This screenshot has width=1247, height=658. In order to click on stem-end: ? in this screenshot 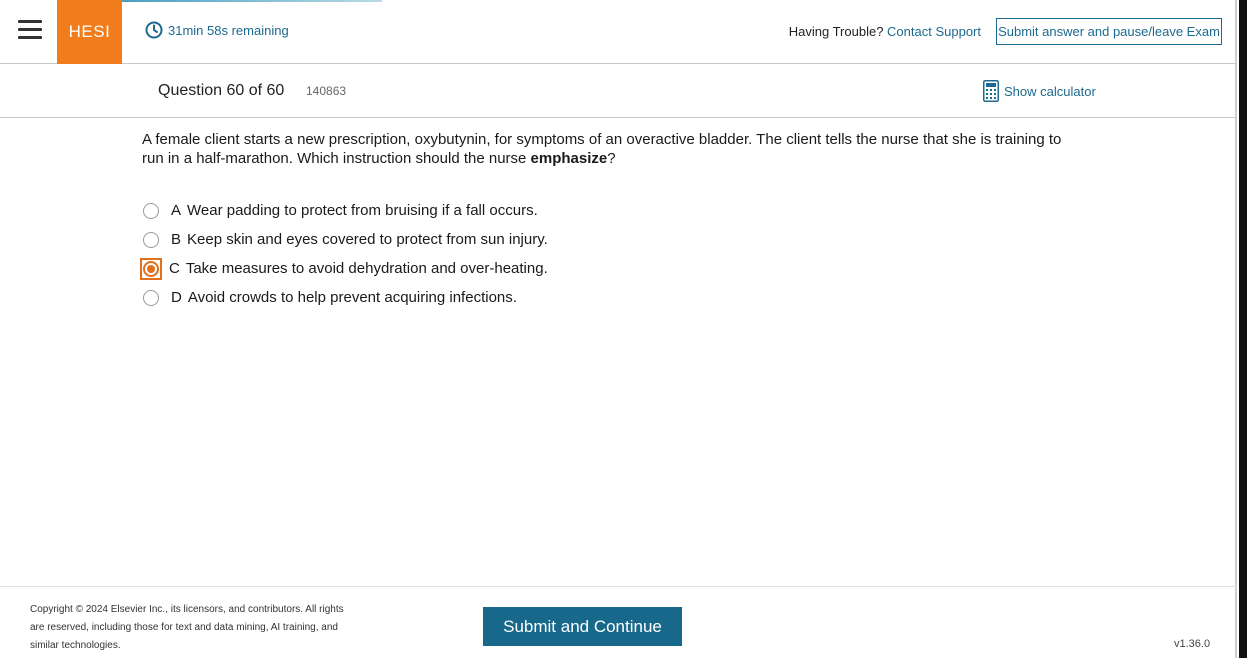, I will do `click(611, 158)`.